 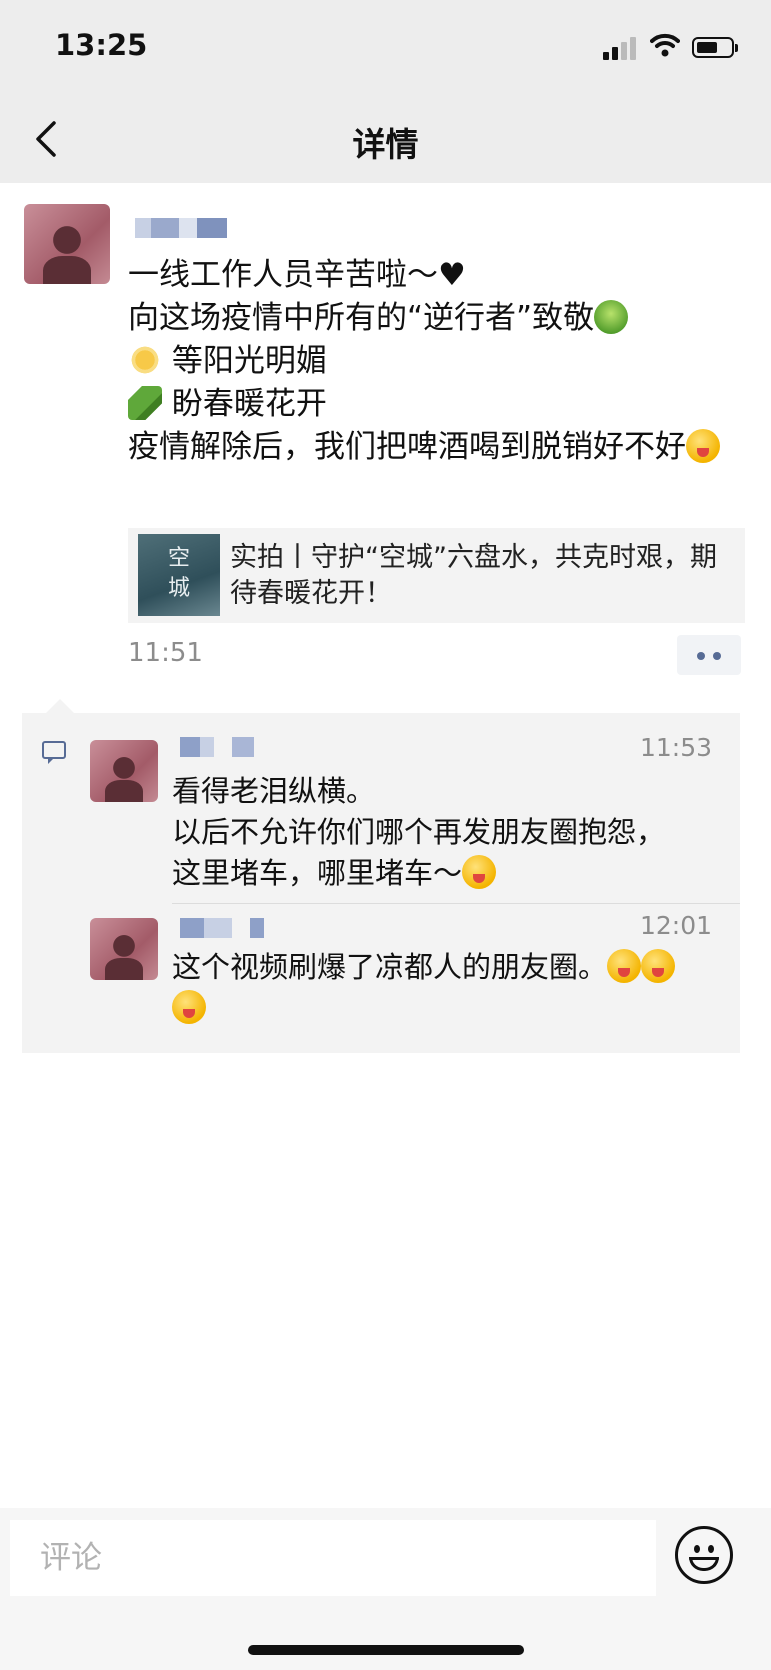 I want to click on comment-line: 看得老泪纵横。, so click(x=274, y=791).